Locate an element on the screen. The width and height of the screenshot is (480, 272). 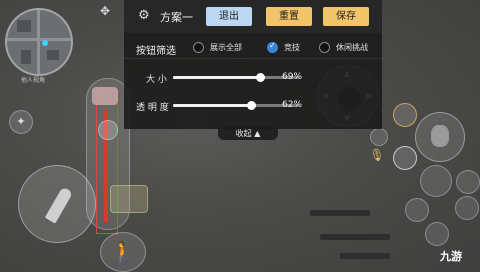
panel-toolbar: ⚙ 方案一 退出 重置 保存 is located at coordinates (253, 16).